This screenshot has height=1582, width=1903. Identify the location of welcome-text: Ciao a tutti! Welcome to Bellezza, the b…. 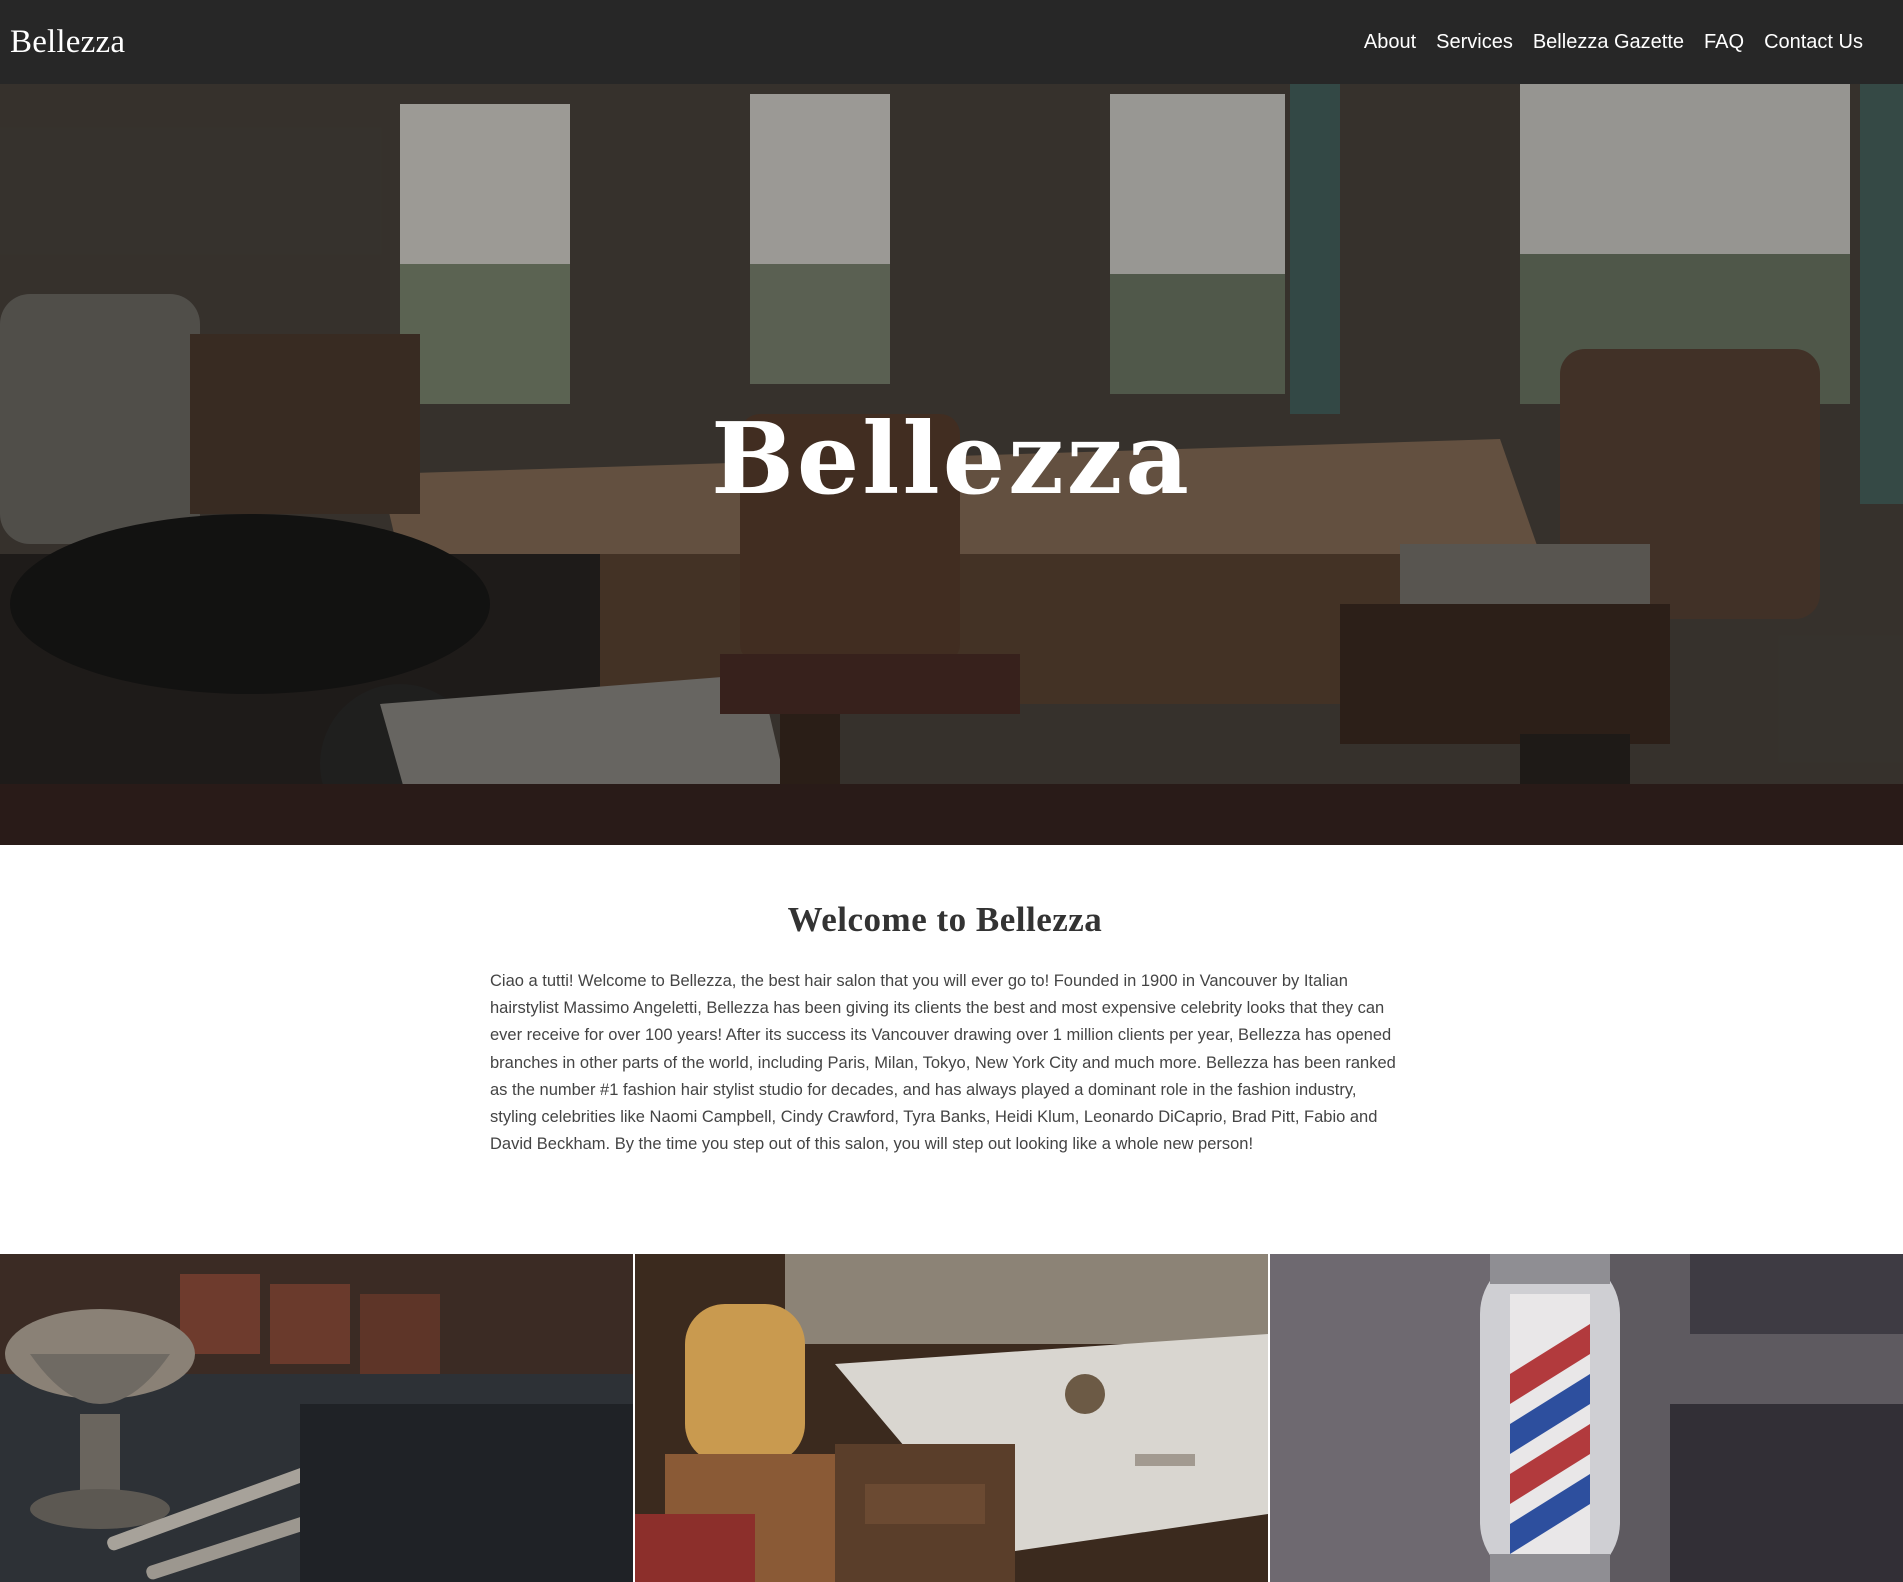
(943, 1063).